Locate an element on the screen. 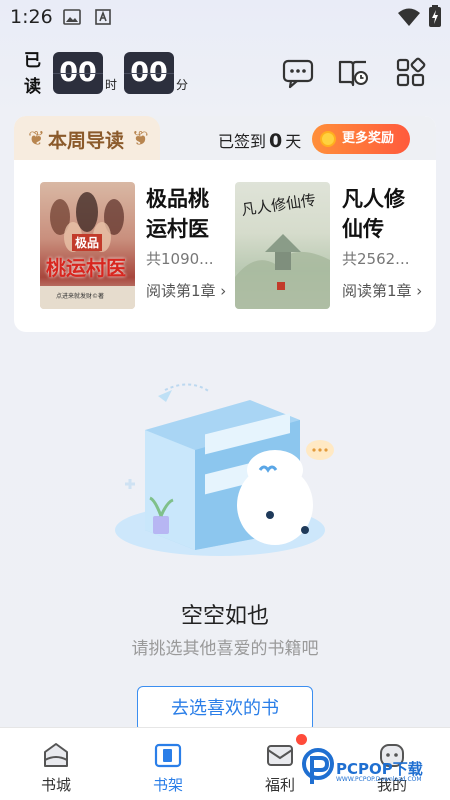  battery-charging-icon is located at coordinates (435, 16).